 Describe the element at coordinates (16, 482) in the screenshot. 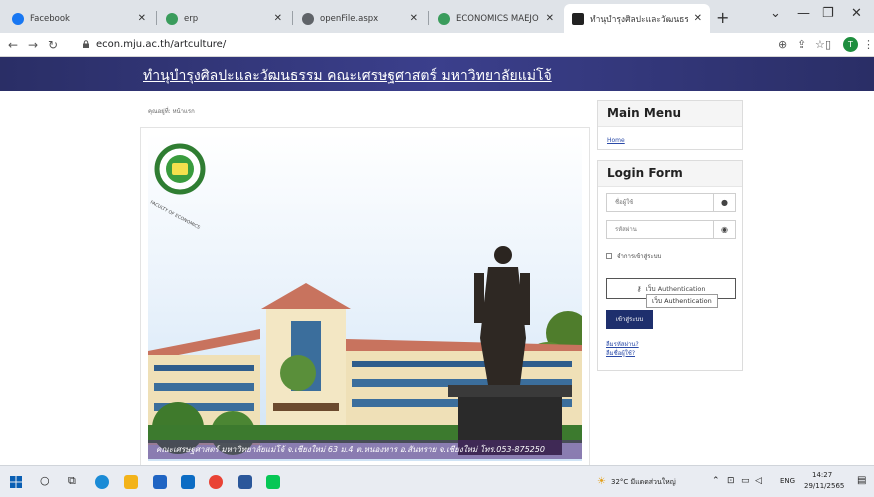

I see `windows-start-icon` at that location.